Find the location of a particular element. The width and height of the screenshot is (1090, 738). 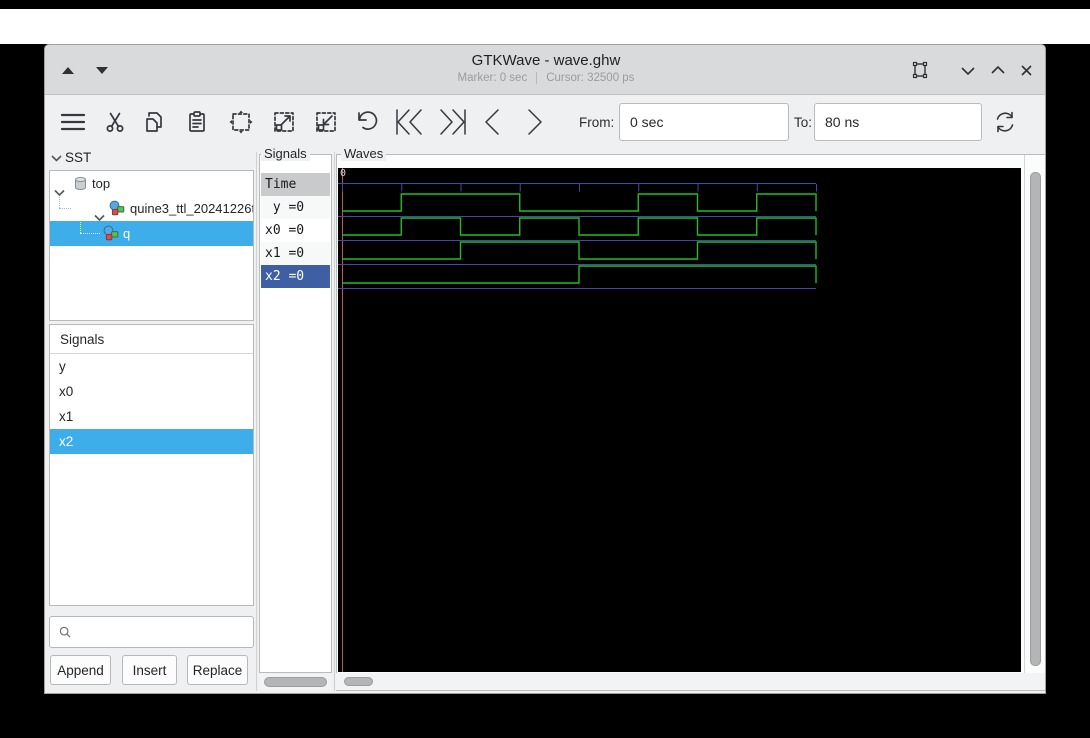

window-title: GTKWave - wave.ghw is located at coordinates (546, 60).